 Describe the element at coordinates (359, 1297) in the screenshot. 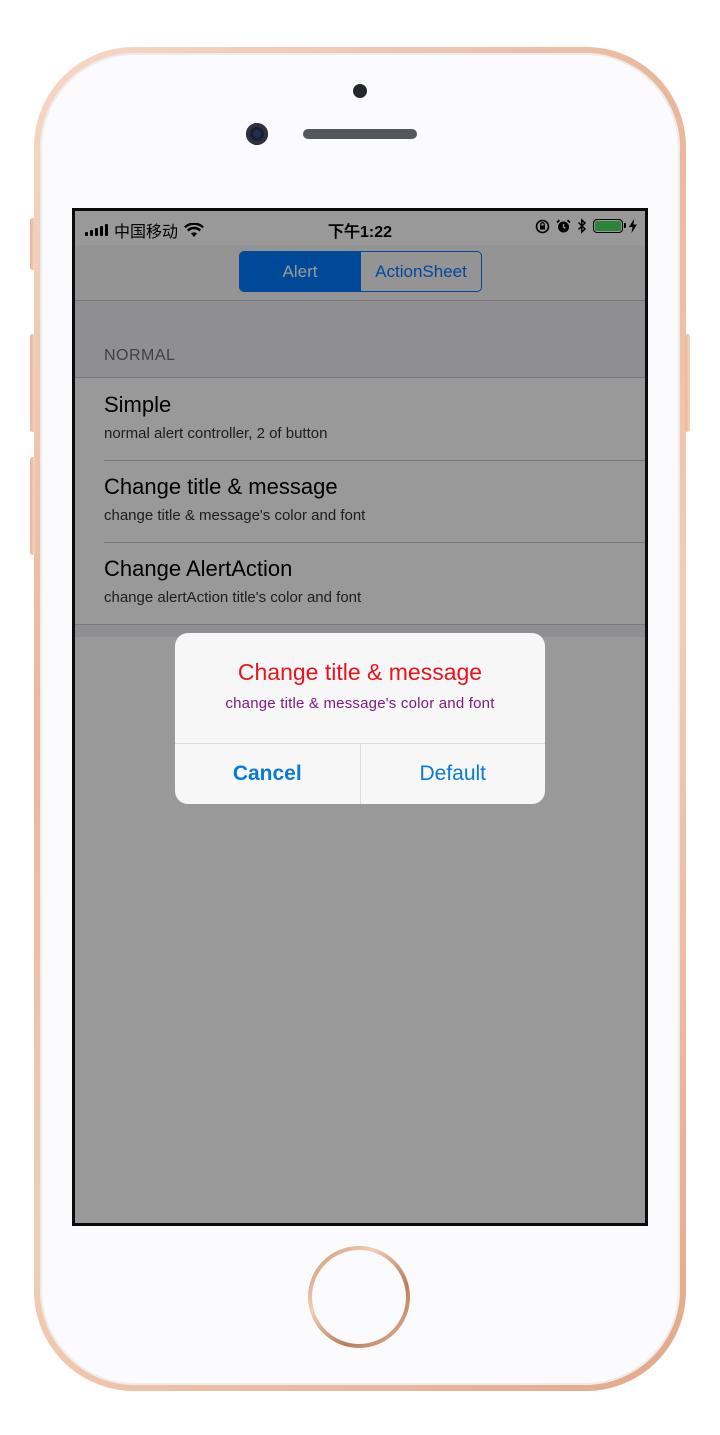

I see `home-button` at that location.